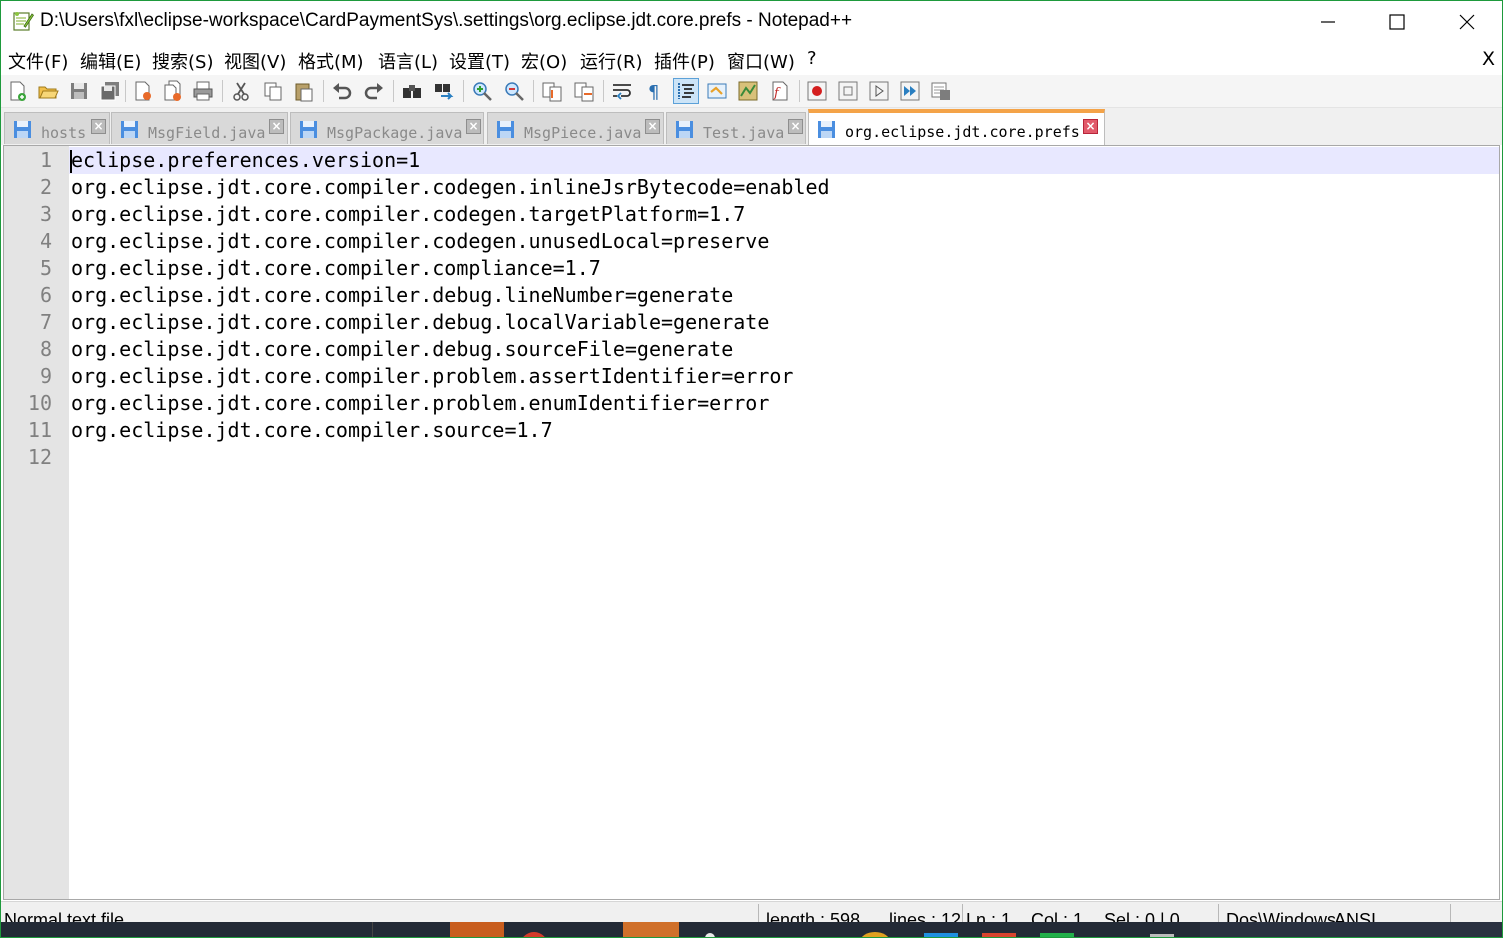 This screenshot has height=938, width=1503. I want to click on playback-macro-icon, so click(879, 91).